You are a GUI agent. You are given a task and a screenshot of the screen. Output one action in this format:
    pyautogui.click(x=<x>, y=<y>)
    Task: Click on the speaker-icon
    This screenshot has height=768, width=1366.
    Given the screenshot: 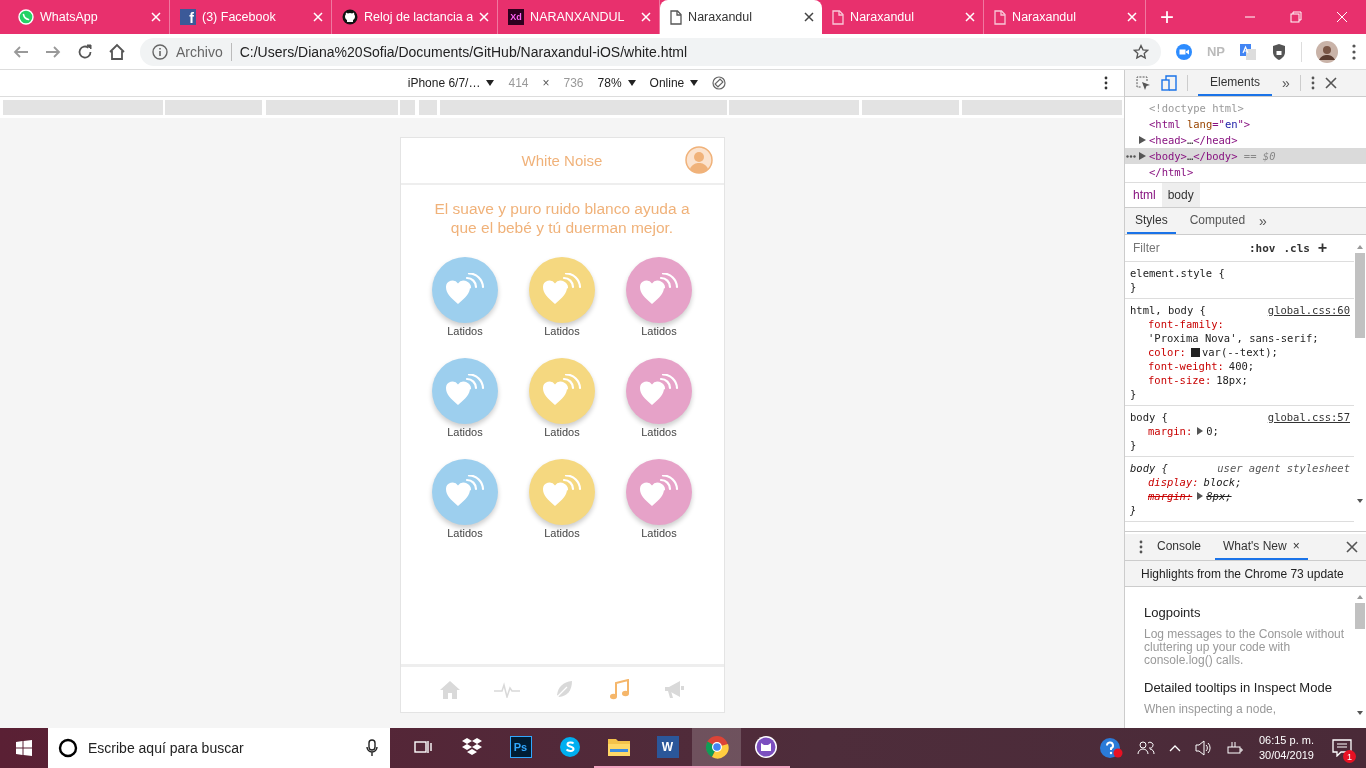 What is the action you would take?
    pyautogui.click(x=1203, y=748)
    